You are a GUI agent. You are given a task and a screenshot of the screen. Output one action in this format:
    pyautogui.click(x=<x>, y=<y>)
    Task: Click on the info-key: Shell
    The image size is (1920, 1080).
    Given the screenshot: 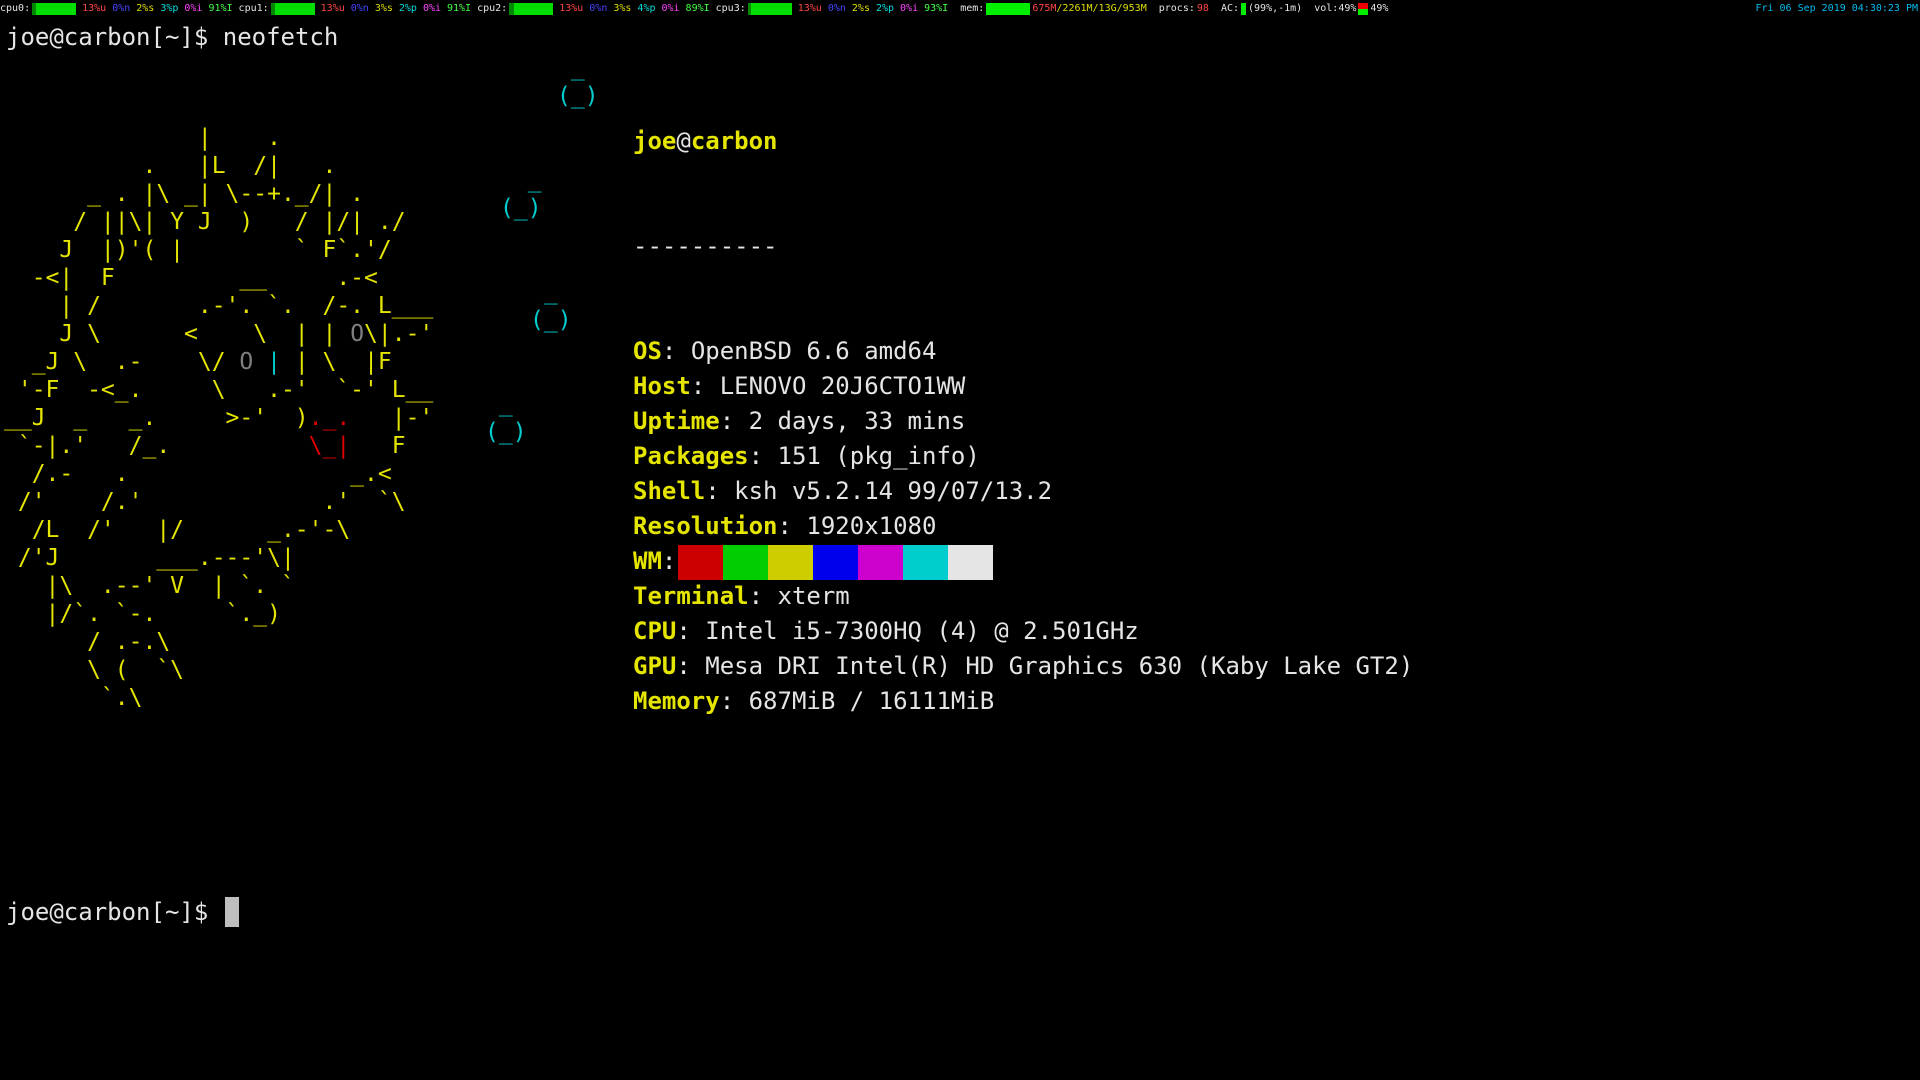 What is the action you would take?
    pyautogui.click(x=669, y=491)
    